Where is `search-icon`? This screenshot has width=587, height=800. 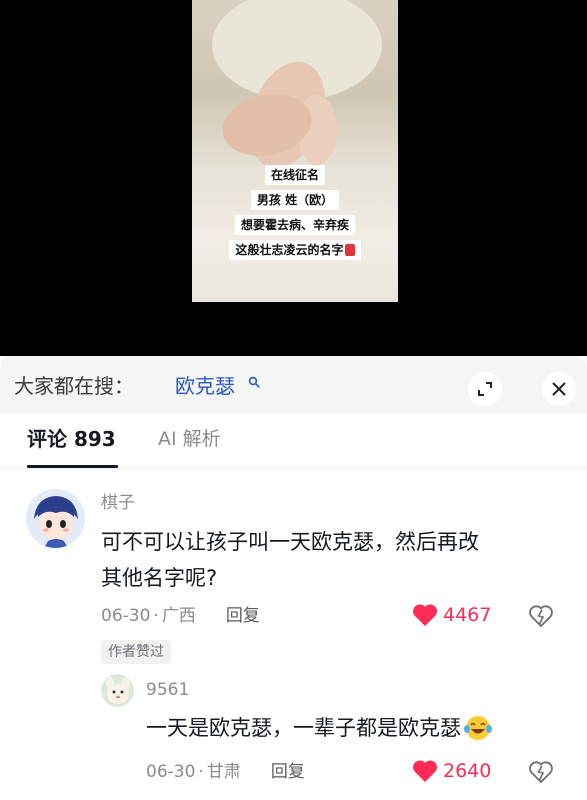
search-icon is located at coordinates (254, 382).